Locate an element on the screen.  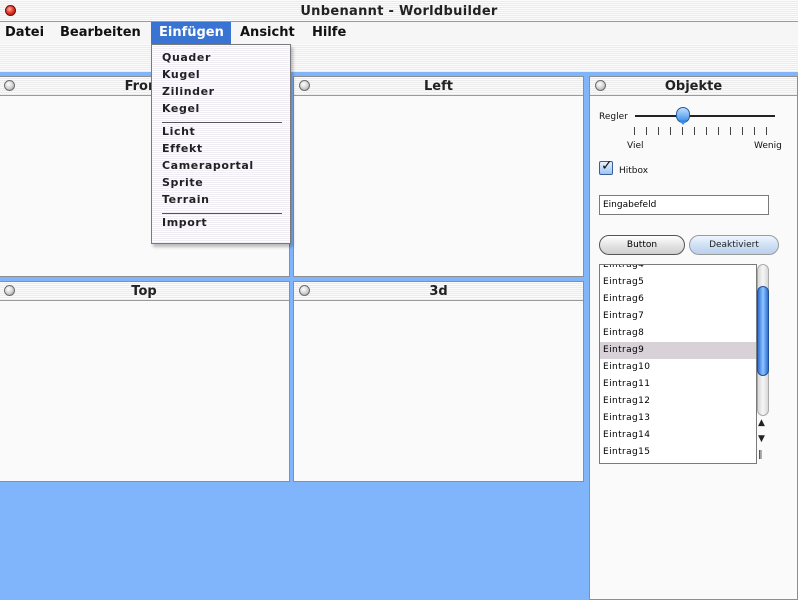
menu-item-licht: Licht is located at coordinates (178, 132).